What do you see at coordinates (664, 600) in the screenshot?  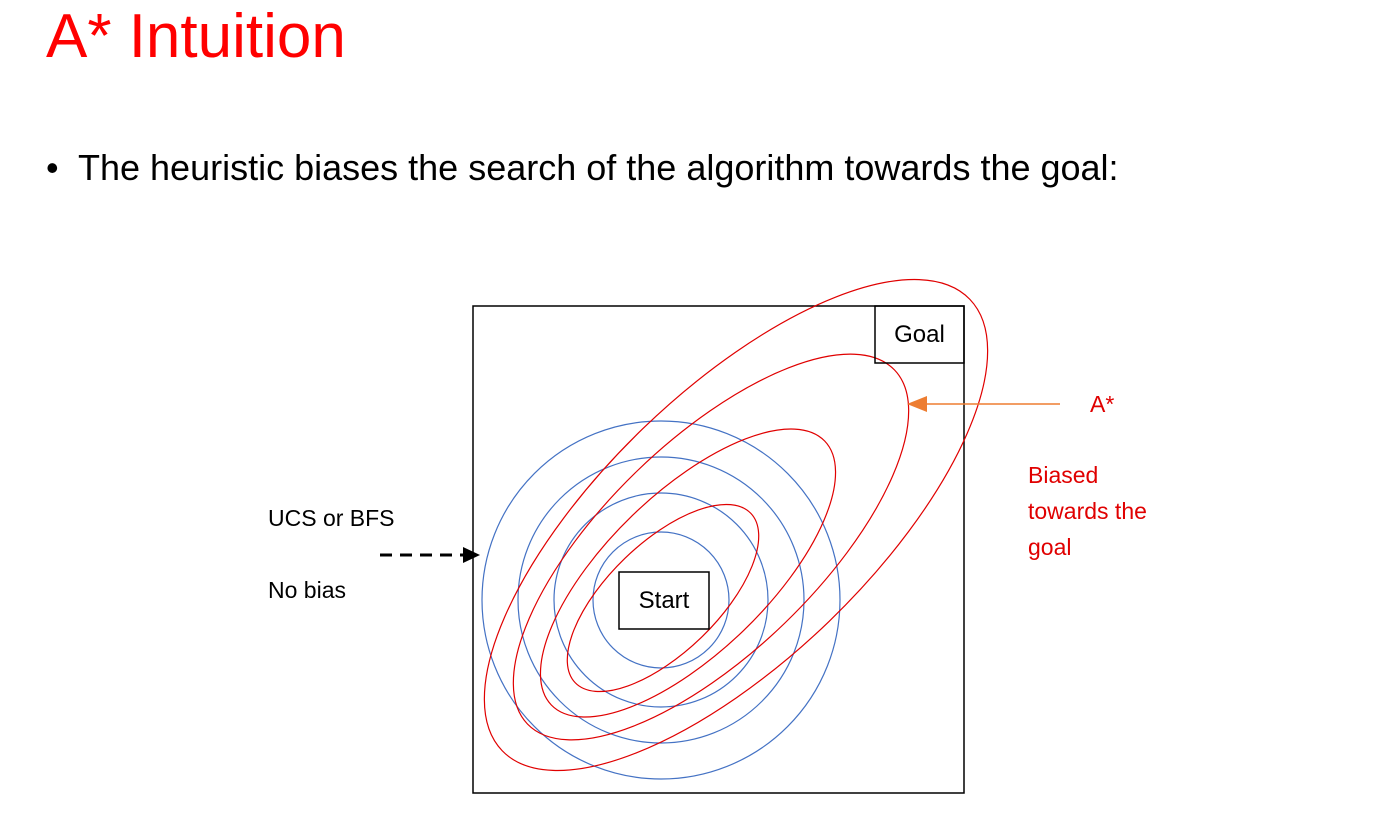 I see `start-label: Start` at bounding box center [664, 600].